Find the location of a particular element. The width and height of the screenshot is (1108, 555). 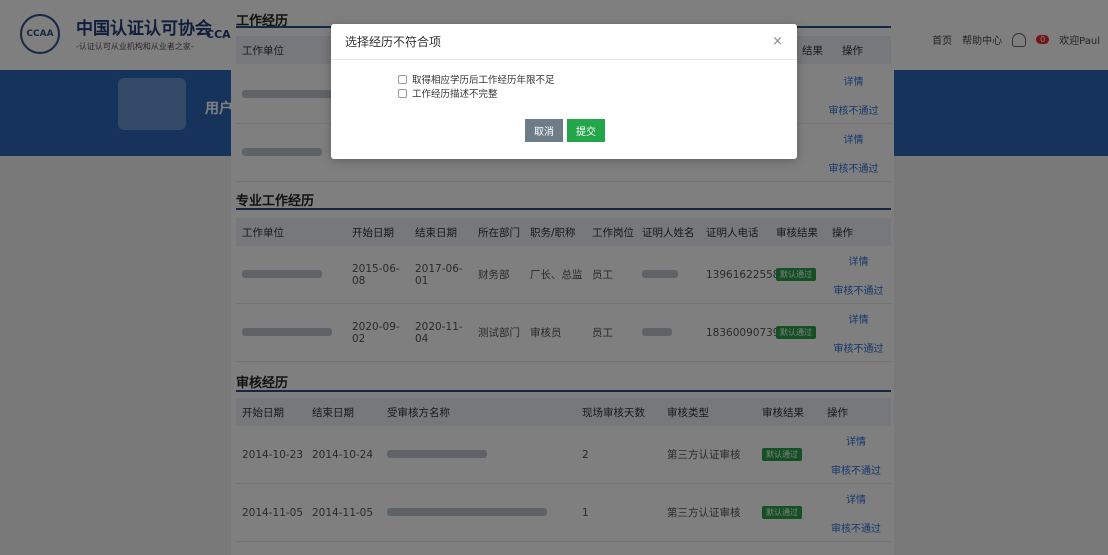

submit-button: 提交 is located at coordinates (586, 130).